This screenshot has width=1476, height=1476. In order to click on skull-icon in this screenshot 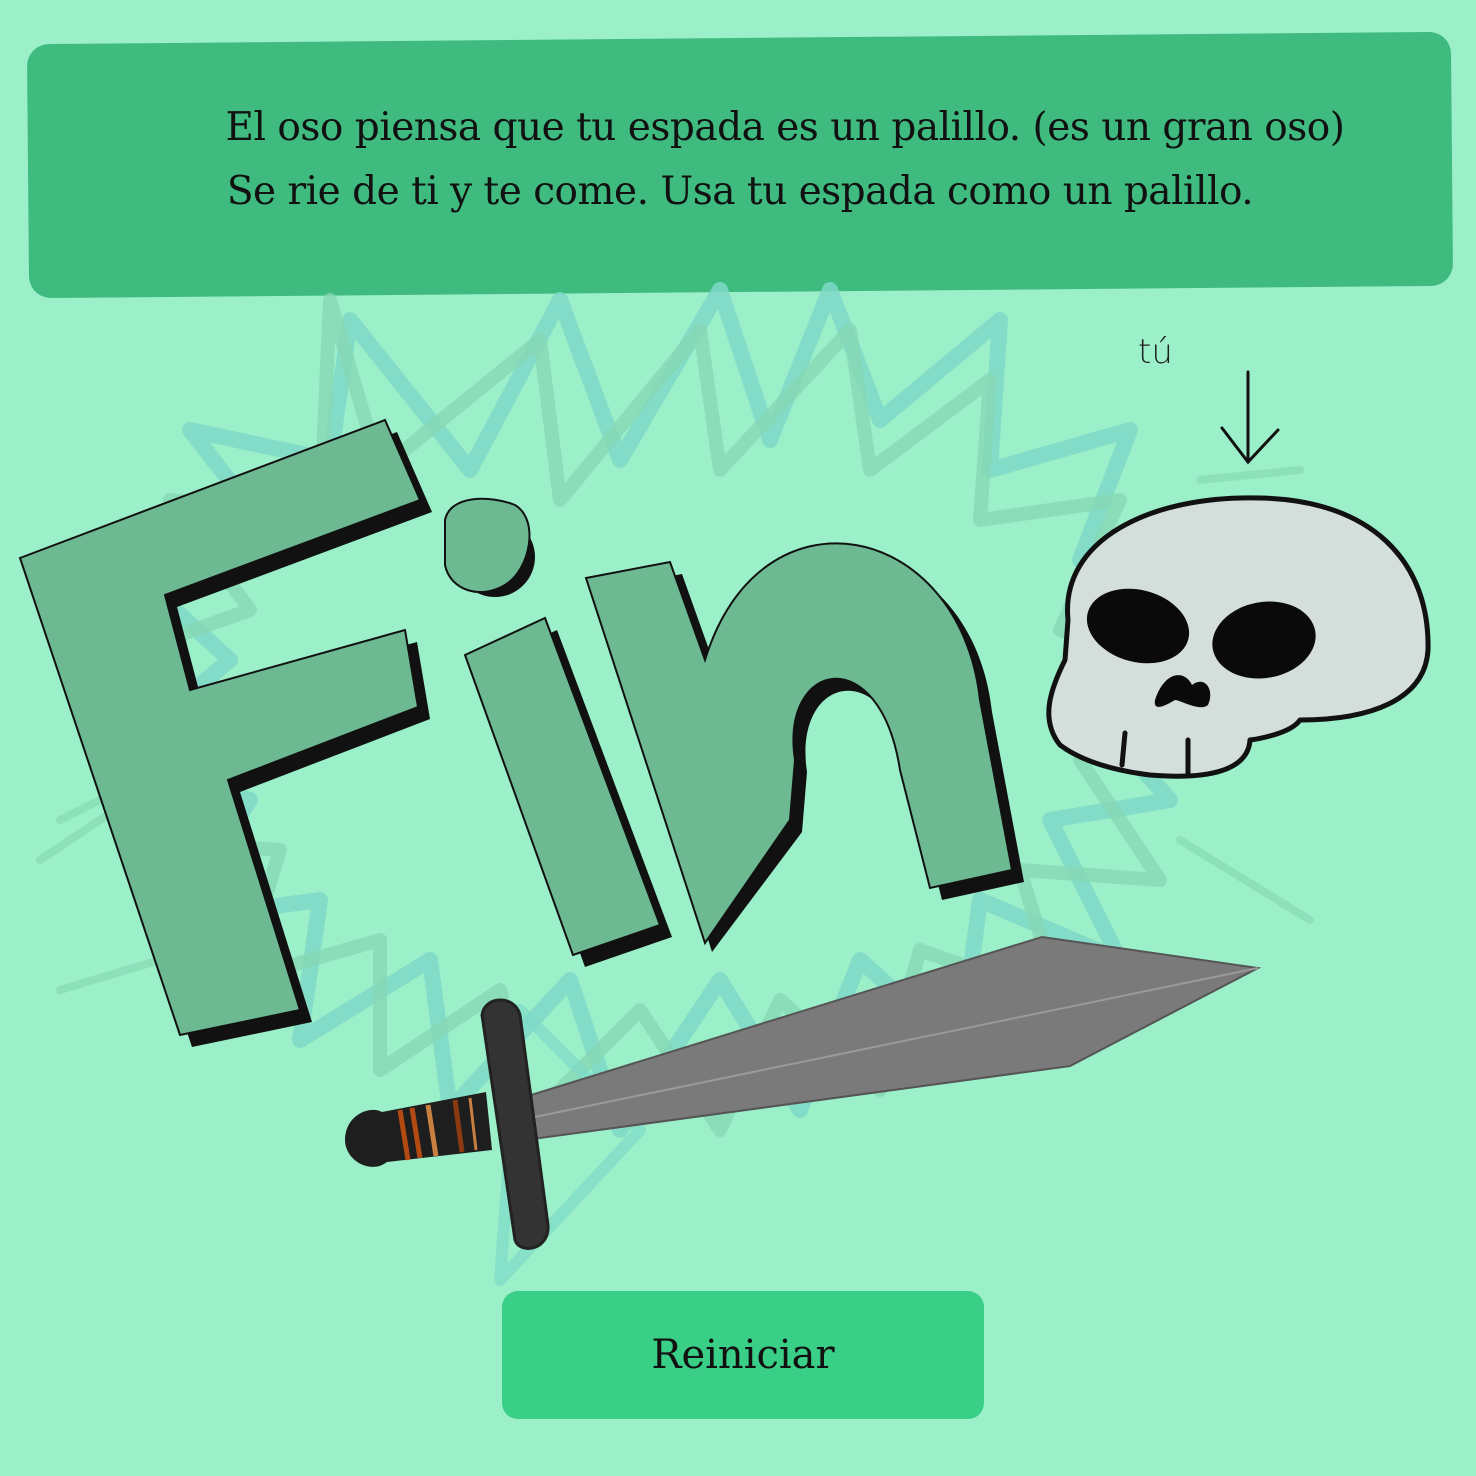, I will do `click(1238, 637)`.